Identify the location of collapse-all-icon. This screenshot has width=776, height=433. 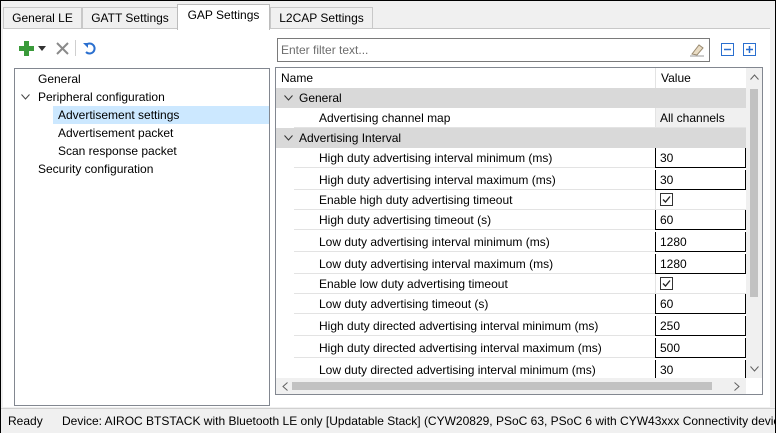
(727, 49).